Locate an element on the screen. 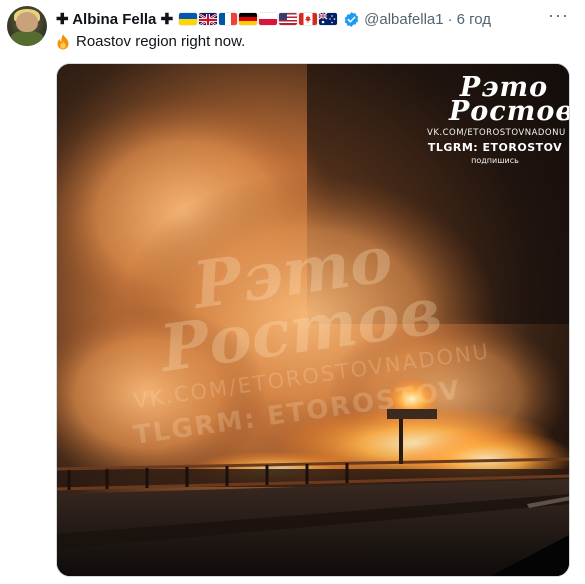 This screenshot has height=584, width=585. author-name: Albina Fella is located at coordinates (114, 19).